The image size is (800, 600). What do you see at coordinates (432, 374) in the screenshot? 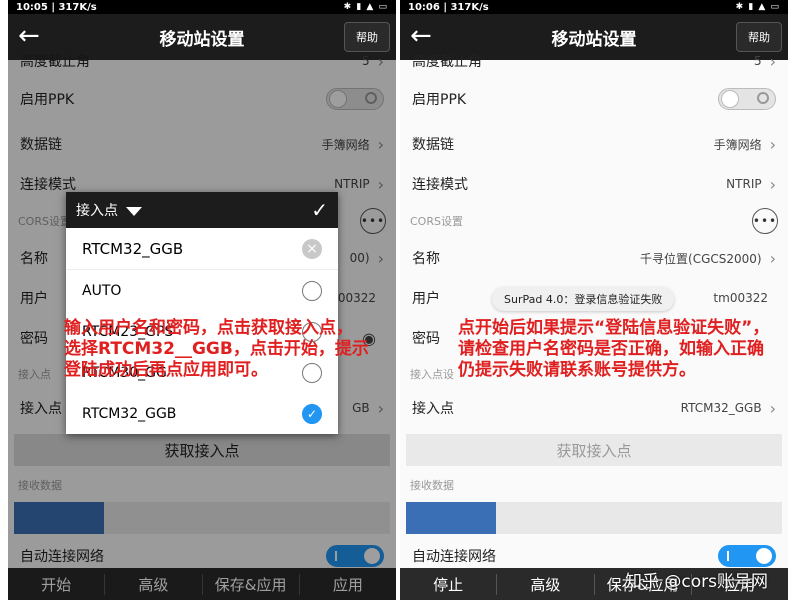
I see `mount-section-label: 接入点设` at bounding box center [432, 374].